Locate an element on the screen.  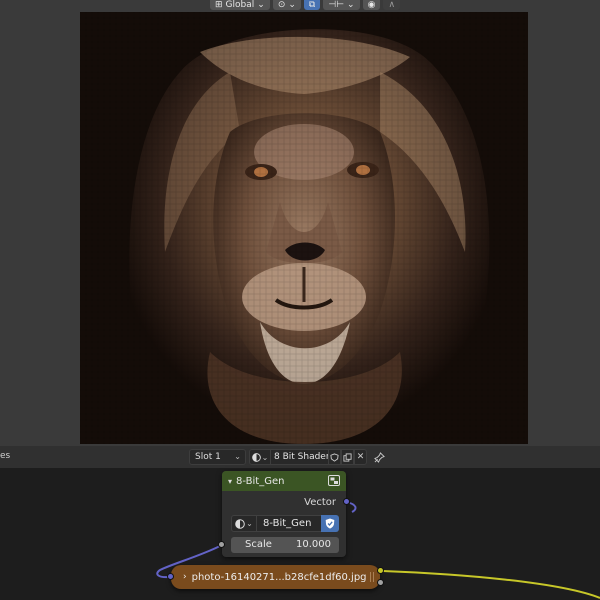
material-slot-dropdown: Slot 1 ⌄ is located at coordinates (217, 457).